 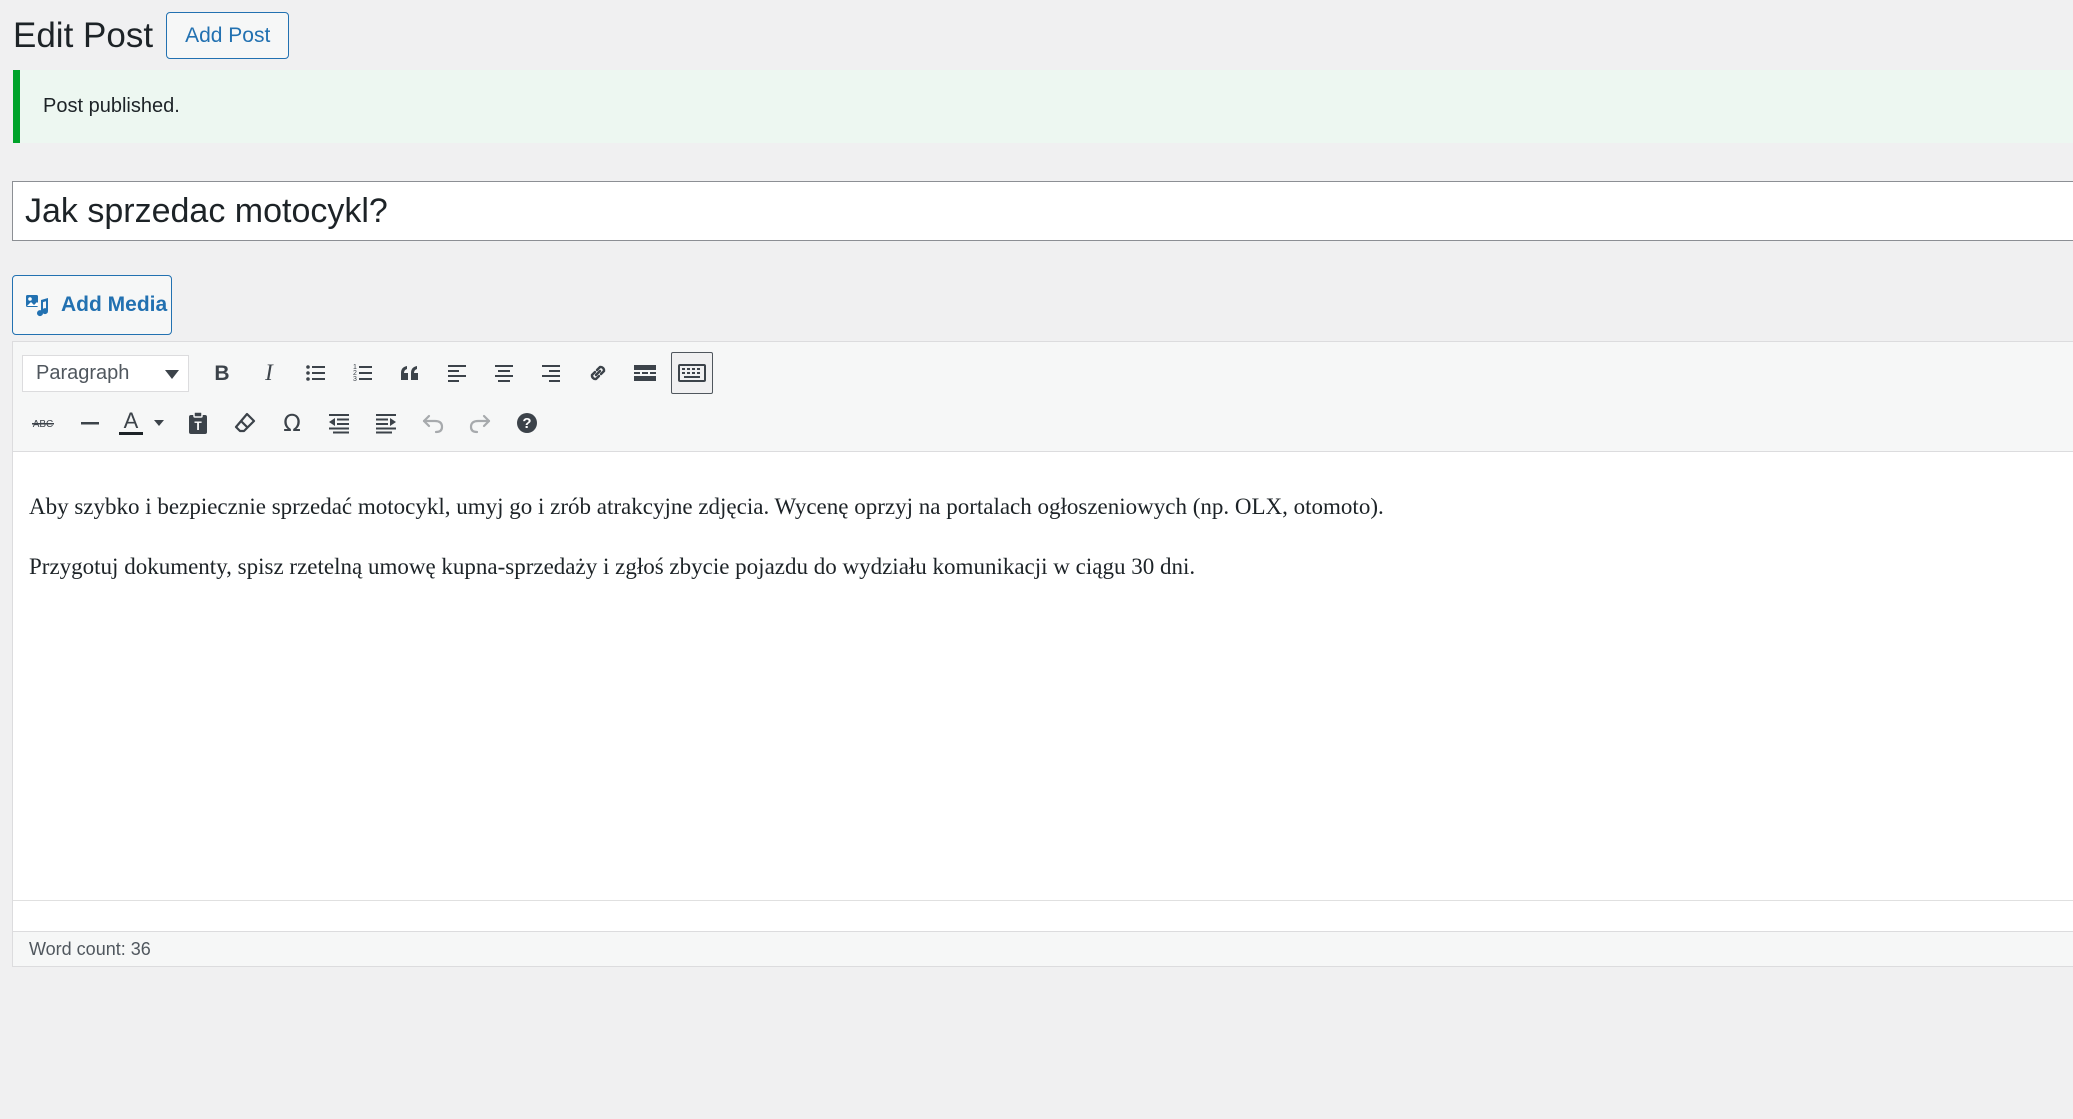 I want to click on add-media-icon, so click(x=38, y=305).